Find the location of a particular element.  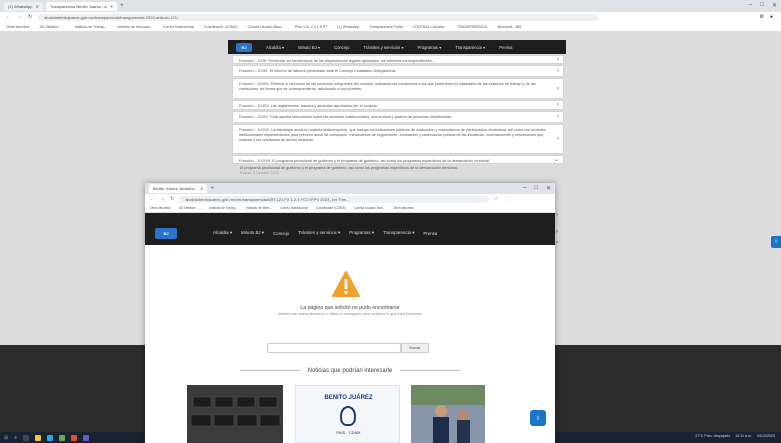

news-card-2: BENITO JUÁREZ PAÍS · CDMX is located at coordinates (347, 414).